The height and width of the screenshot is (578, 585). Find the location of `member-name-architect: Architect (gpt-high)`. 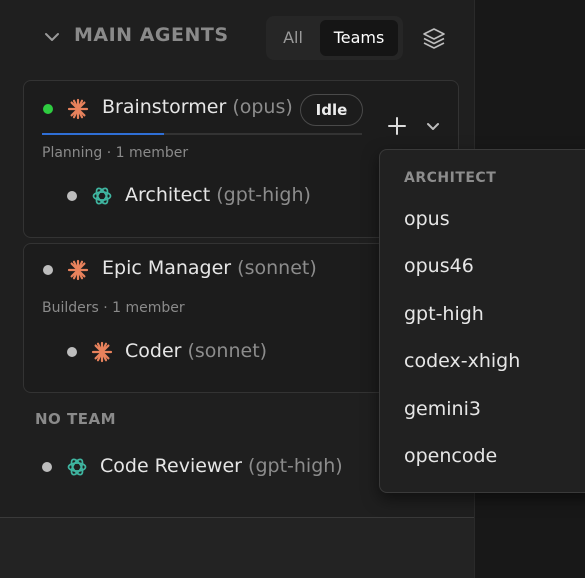

member-name-architect: Architect (gpt-high) is located at coordinates (218, 195).